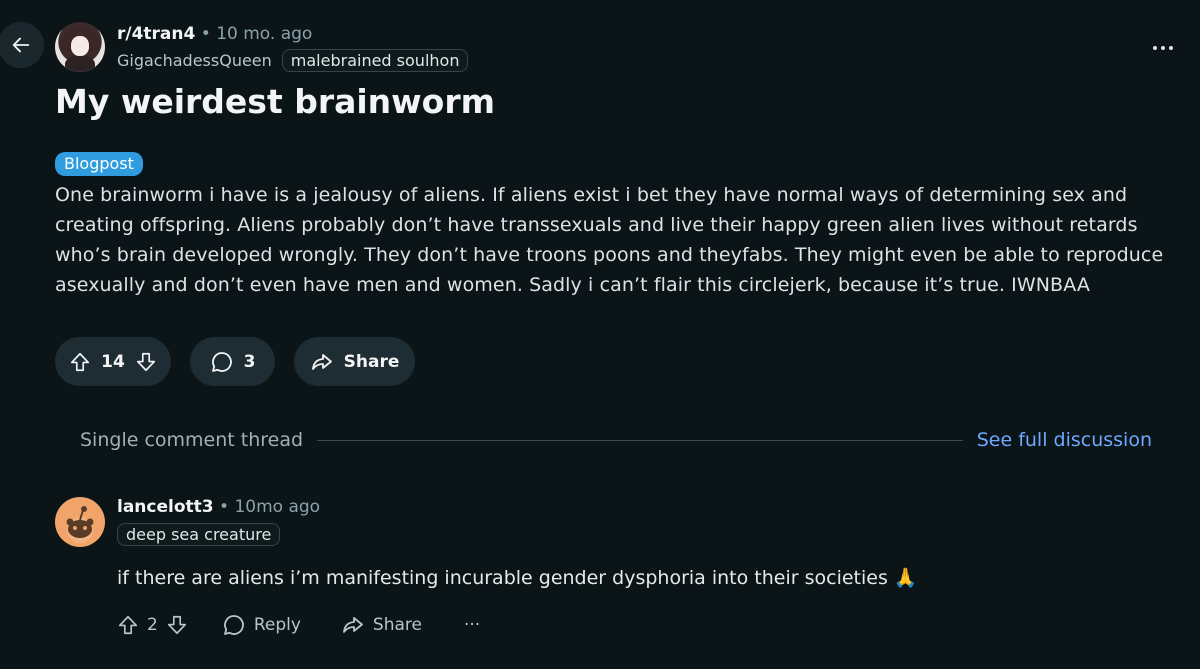 The image size is (1200, 669). What do you see at coordinates (1155, 48) in the screenshot?
I see `ellipsis-icon` at bounding box center [1155, 48].